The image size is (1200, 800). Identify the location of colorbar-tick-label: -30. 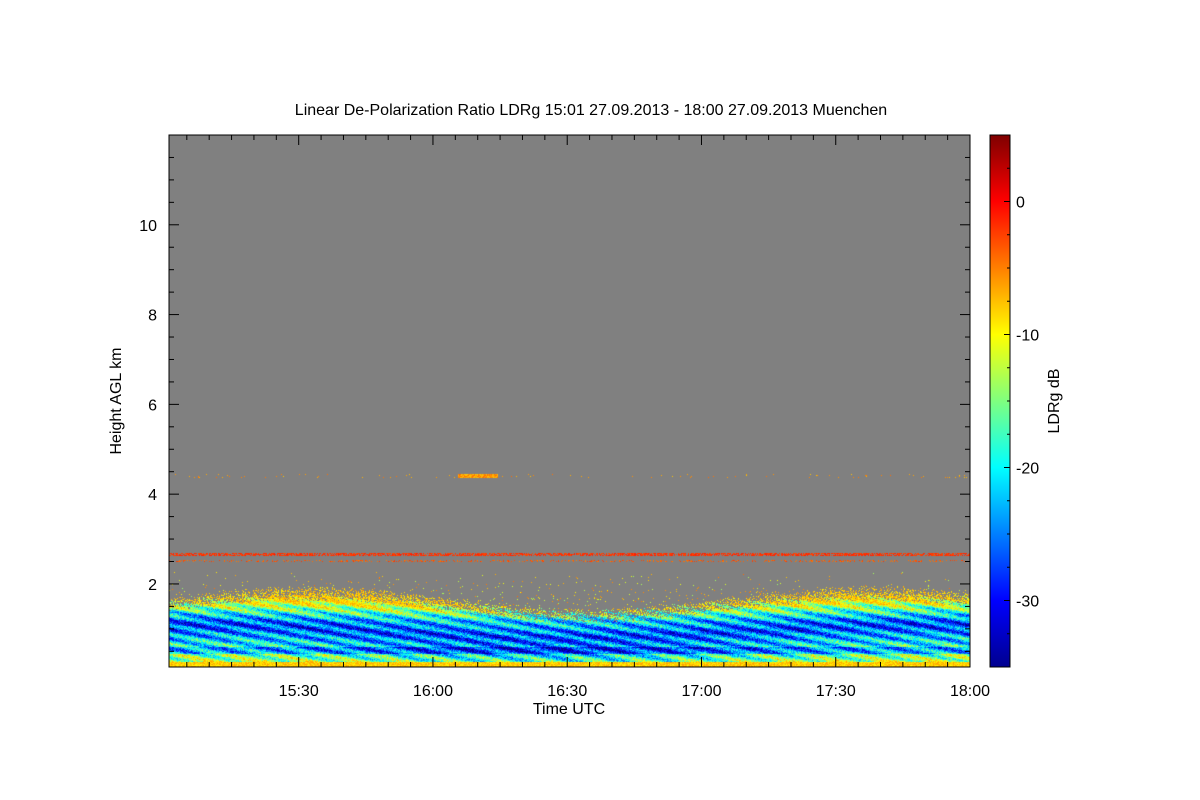
(1027, 602).